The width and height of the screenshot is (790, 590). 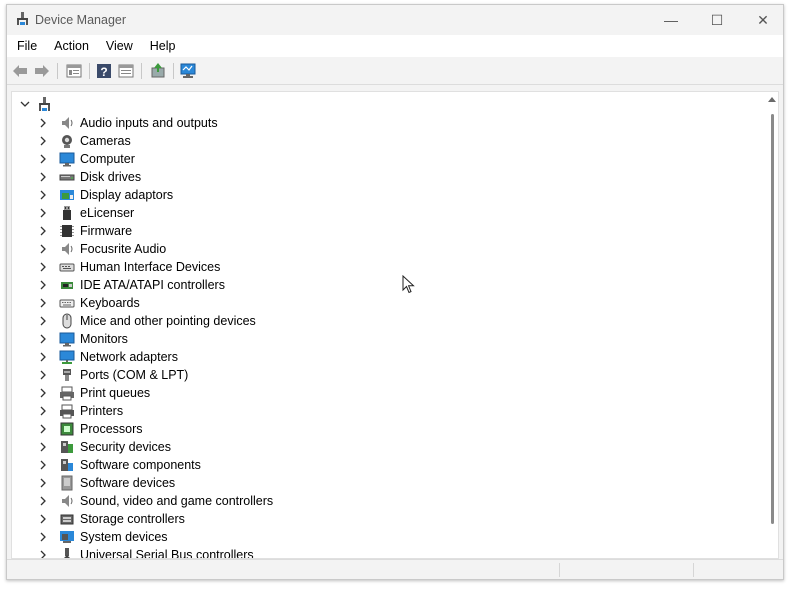 I want to click on help-icon: ?, so click(x=104, y=71).